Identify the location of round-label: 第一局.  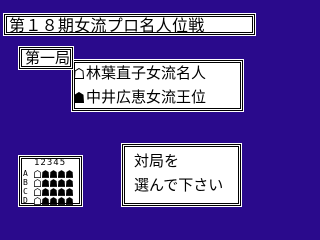
(48, 58).